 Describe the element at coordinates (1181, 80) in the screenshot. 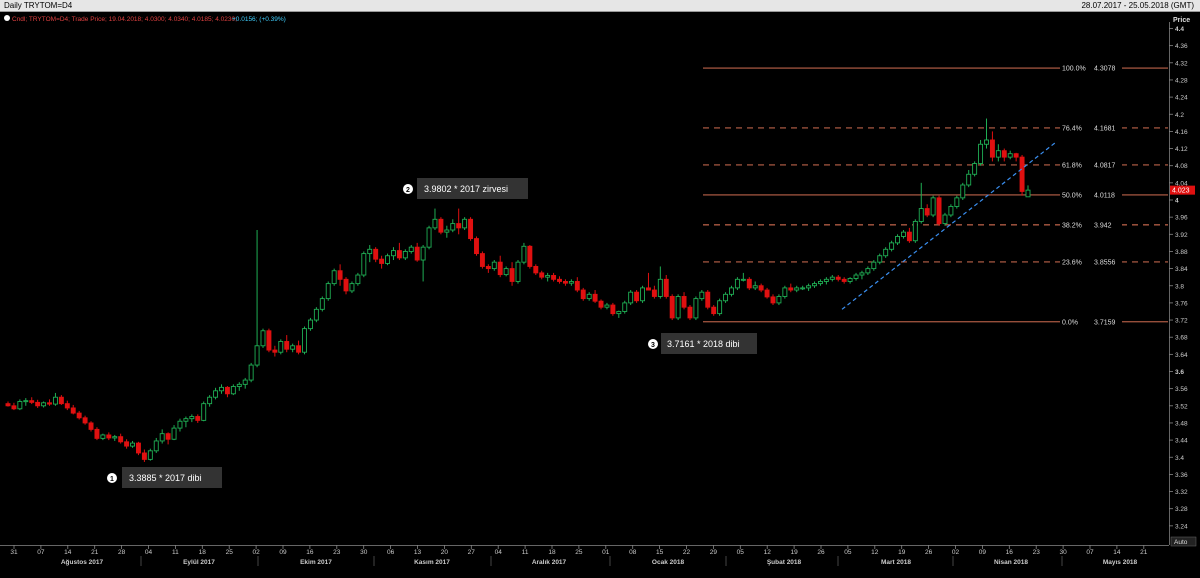

I see `price-tick-label: 4.28` at that location.